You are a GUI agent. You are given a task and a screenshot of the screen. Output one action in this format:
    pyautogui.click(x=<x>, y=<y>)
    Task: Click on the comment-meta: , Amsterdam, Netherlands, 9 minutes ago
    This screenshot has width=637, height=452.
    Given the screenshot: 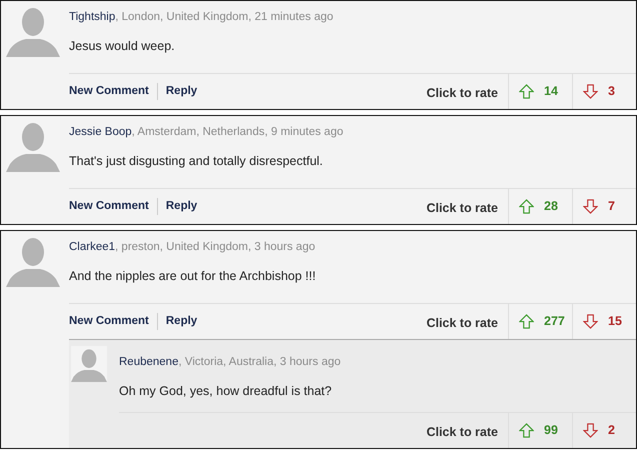 What is the action you would take?
    pyautogui.click(x=238, y=132)
    